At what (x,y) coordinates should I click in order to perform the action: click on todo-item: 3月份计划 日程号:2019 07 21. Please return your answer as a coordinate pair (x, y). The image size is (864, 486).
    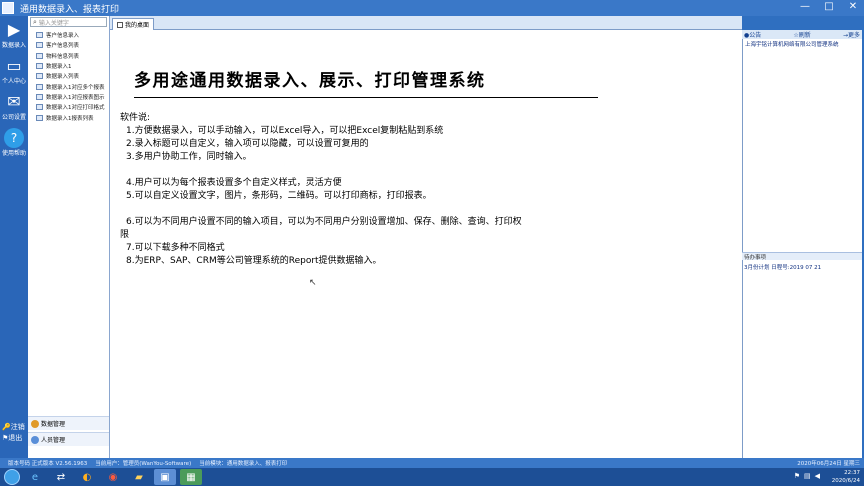
    Looking at the image, I should click on (782, 267).